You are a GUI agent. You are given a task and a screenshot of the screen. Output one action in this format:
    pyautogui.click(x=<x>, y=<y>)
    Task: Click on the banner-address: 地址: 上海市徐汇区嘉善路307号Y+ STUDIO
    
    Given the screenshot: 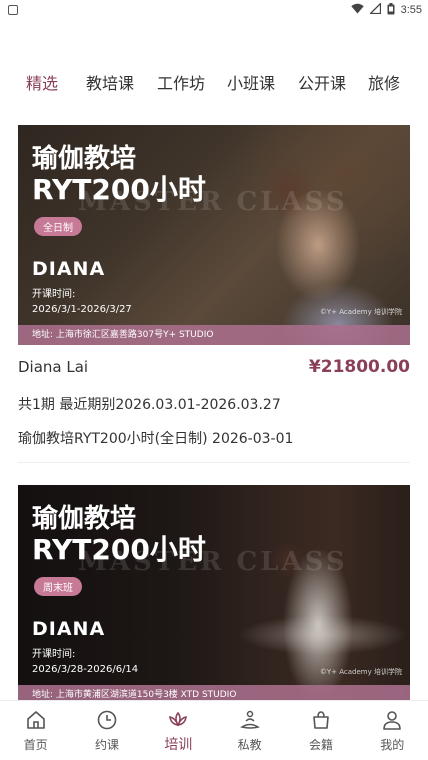 What is the action you would take?
    pyautogui.click(x=214, y=335)
    